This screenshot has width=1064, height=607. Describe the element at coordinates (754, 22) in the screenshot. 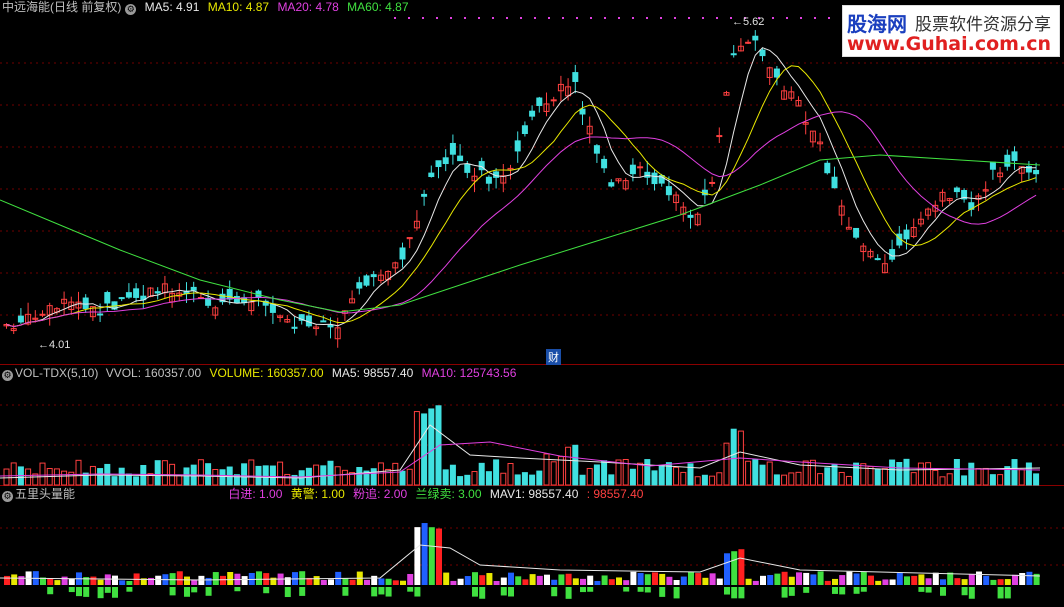

I see `high-price-value: 5.62` at that location.